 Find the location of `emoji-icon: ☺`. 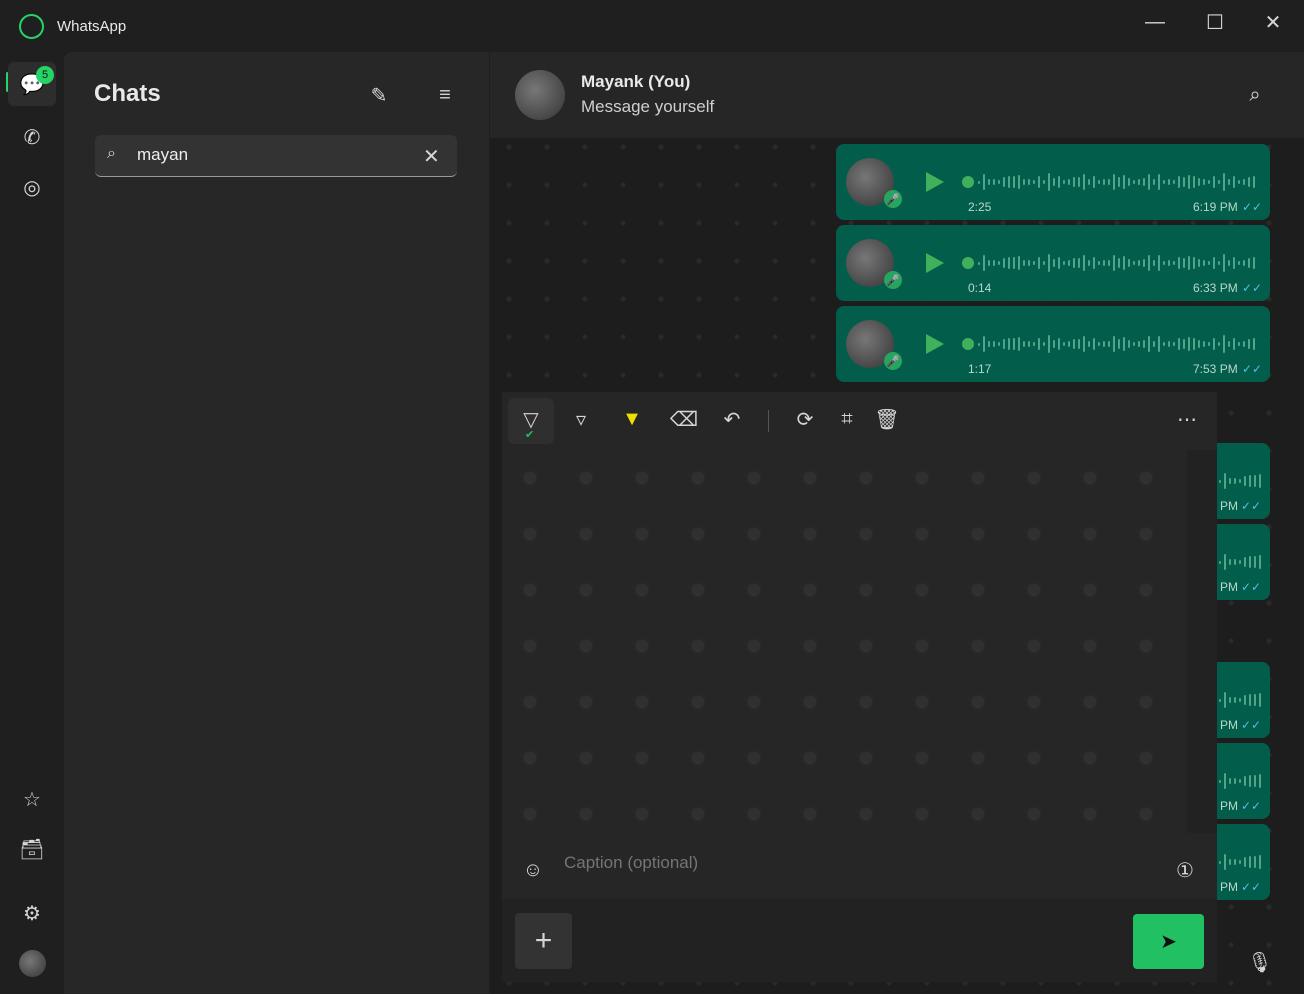

emoji-icon: ☺ is located at coordinates (533, 870).